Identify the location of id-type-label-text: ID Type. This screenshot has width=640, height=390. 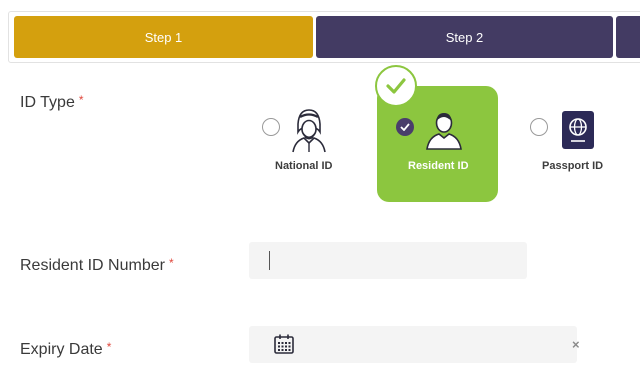
(47, 102).